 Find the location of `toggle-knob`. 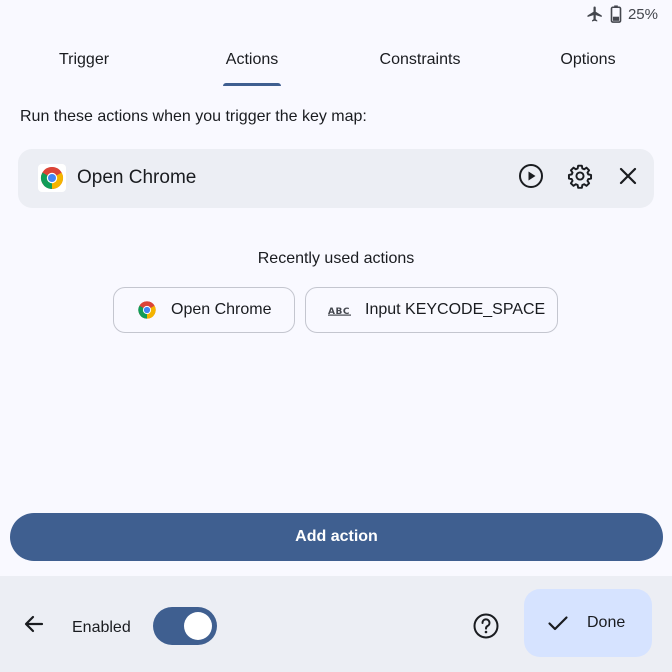

toggle-knob is located at coordinates (198, 626).